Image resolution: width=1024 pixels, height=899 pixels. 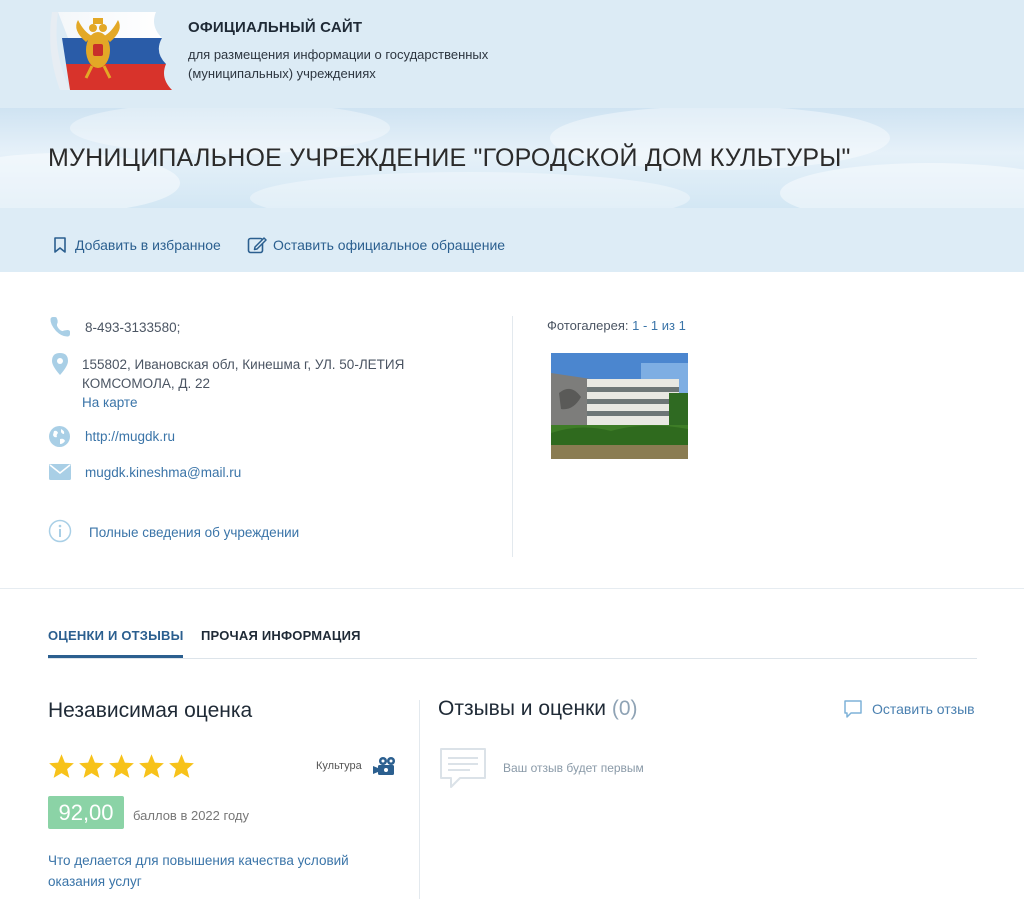 I want to click on score-note: баллов в 2022 году, so click(x=191, y=815).